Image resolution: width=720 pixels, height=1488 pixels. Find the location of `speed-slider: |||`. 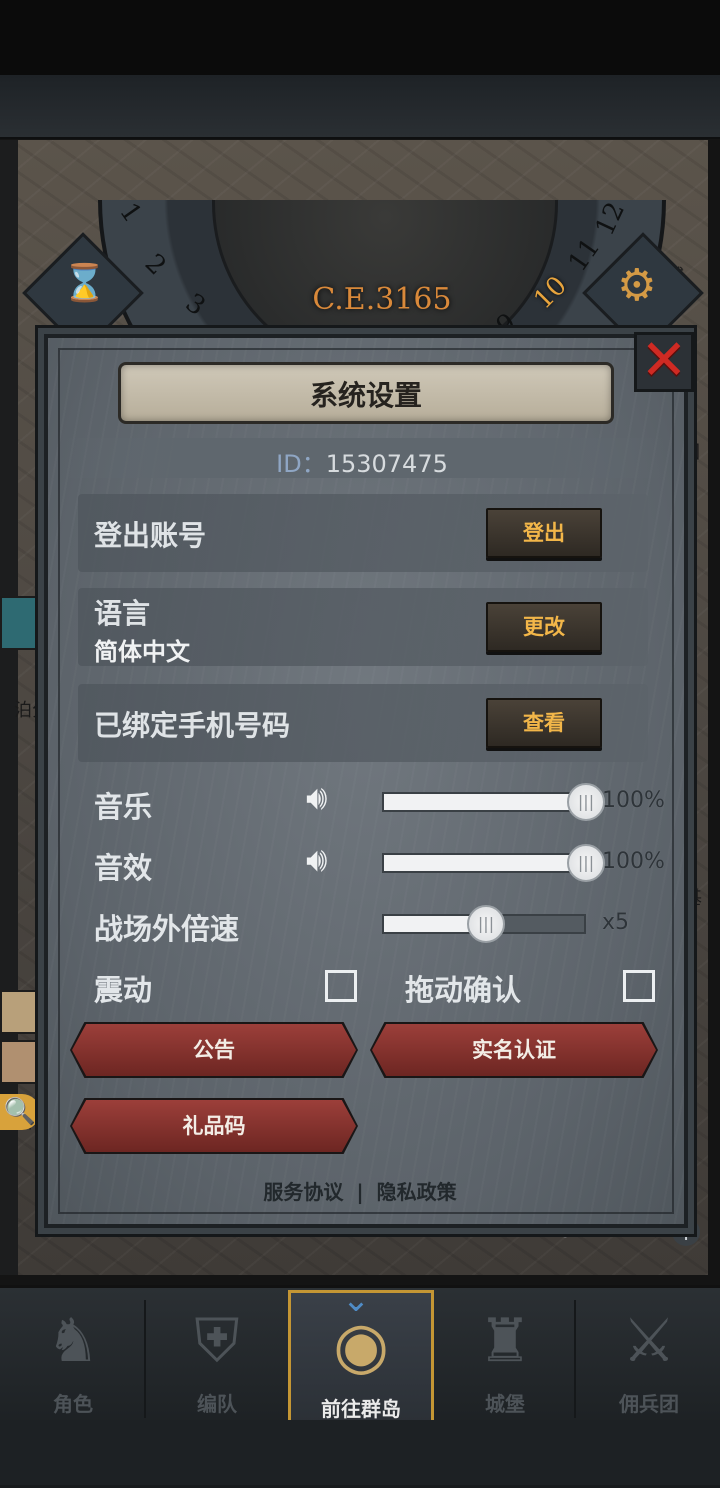

speed-slider: ||| is located at coordinates (484, 924).